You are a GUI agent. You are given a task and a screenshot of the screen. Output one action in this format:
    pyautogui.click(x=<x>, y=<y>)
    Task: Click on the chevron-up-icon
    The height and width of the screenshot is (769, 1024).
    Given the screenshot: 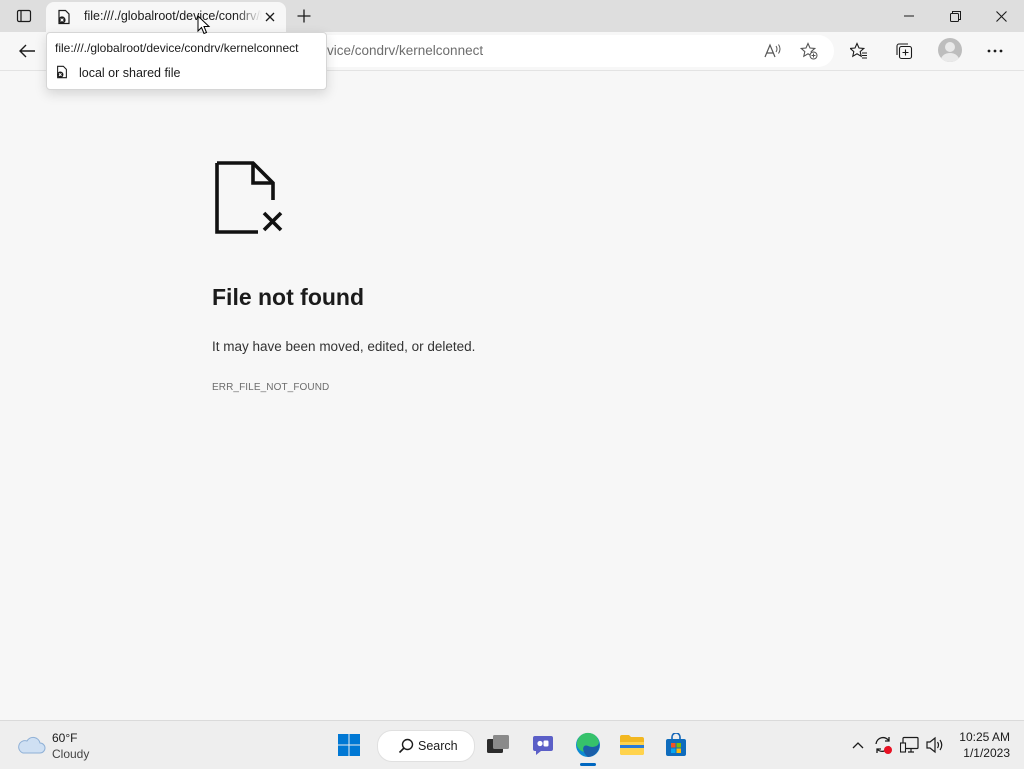 What is the action you would take?
    pyautogui.click(x=858, y=745)
    